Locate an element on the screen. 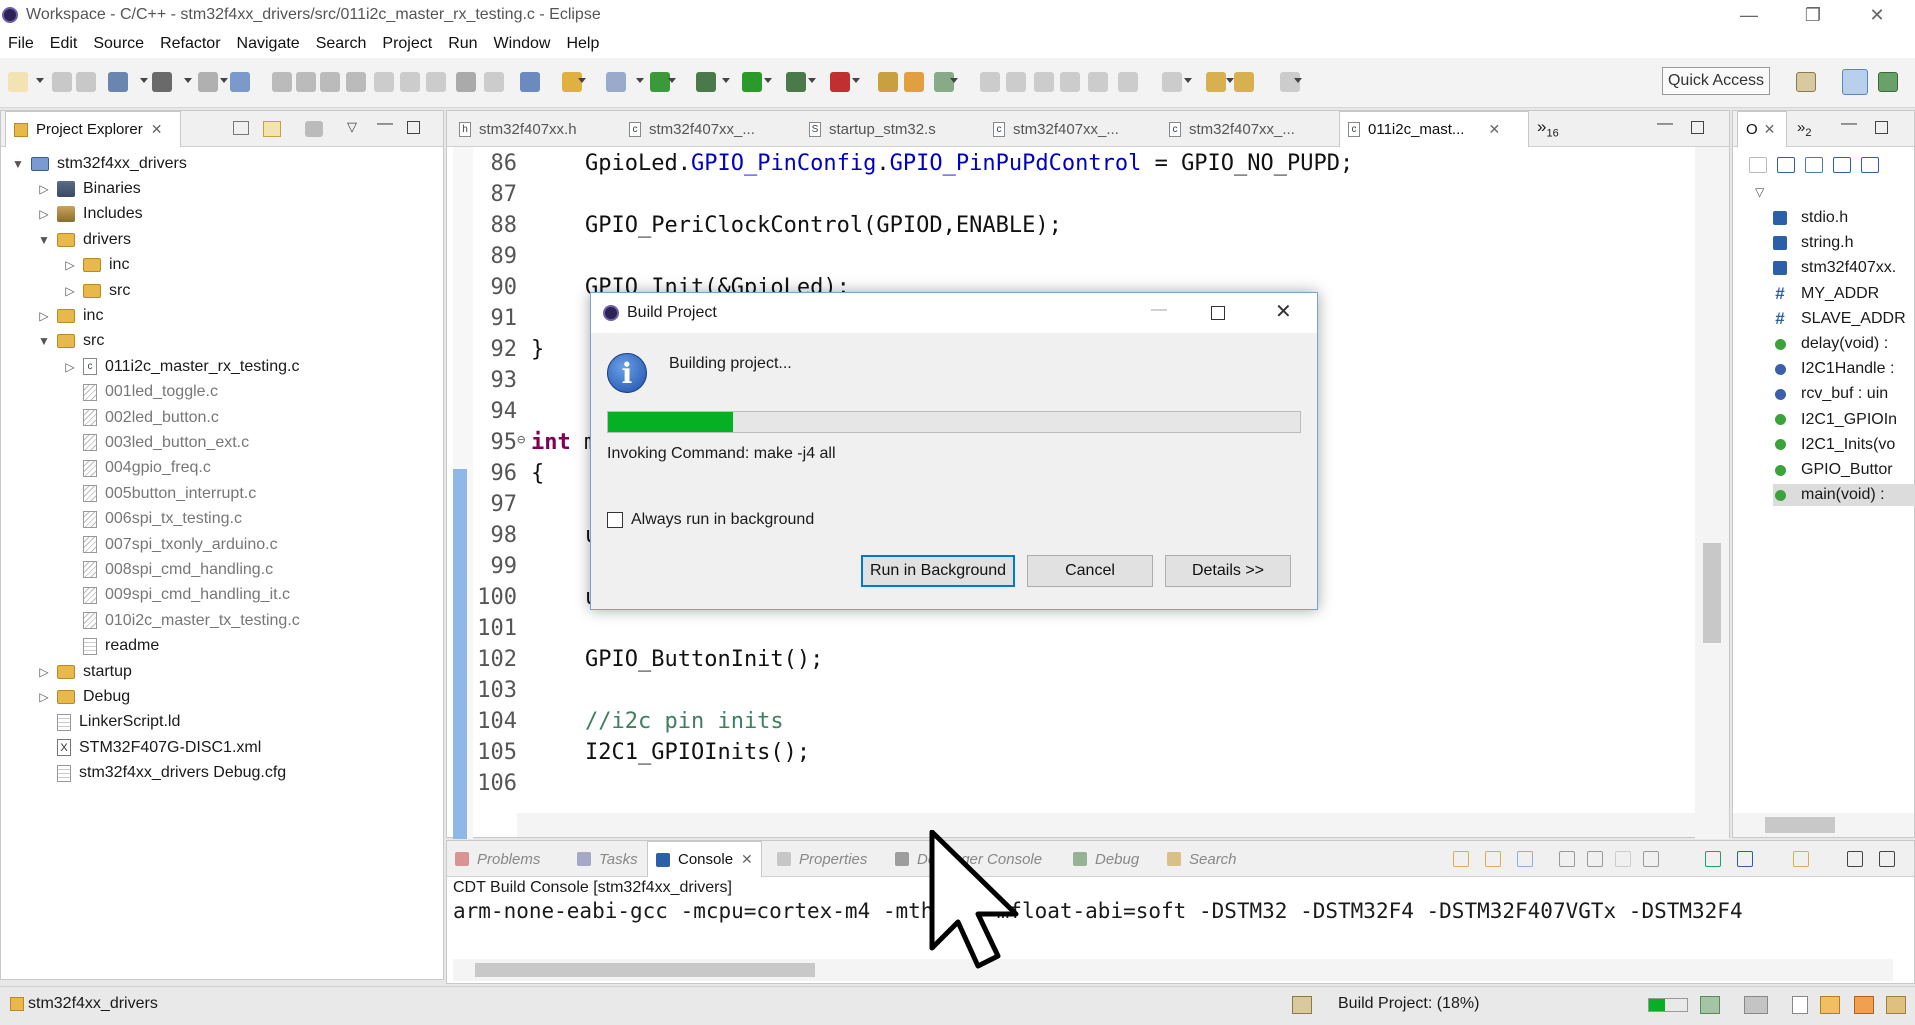 Image resolution: width=1915 pixels, height=1025 pixels. editor-tab: c 011i2c_mast... ✕ is located at coordinates (1434, 129).